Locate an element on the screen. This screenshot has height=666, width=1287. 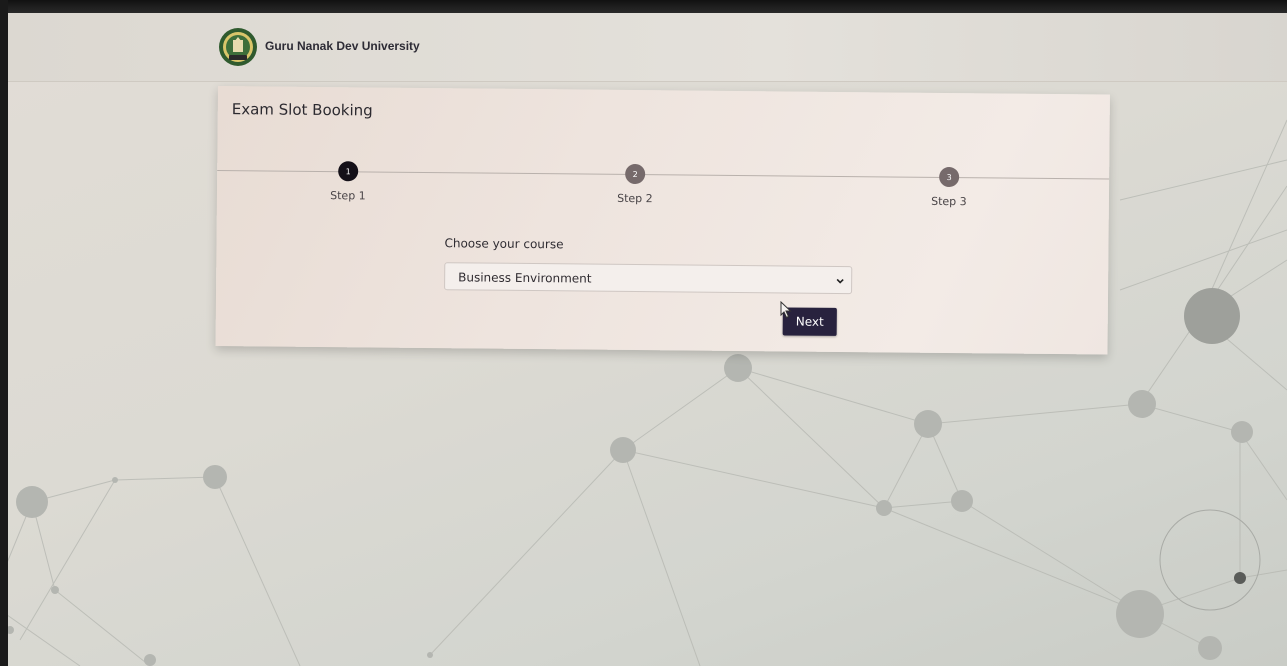
step-3: 3 Step 3 is located at coordinates (949, 187).